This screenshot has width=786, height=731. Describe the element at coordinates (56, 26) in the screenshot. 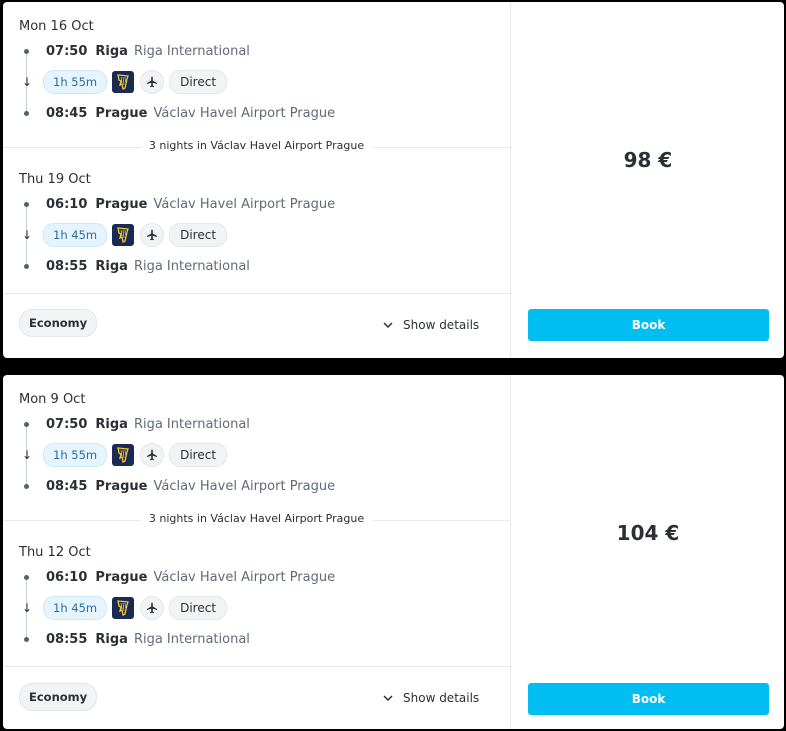

I see `outbound-date: Mon 16 Oct` at that location.